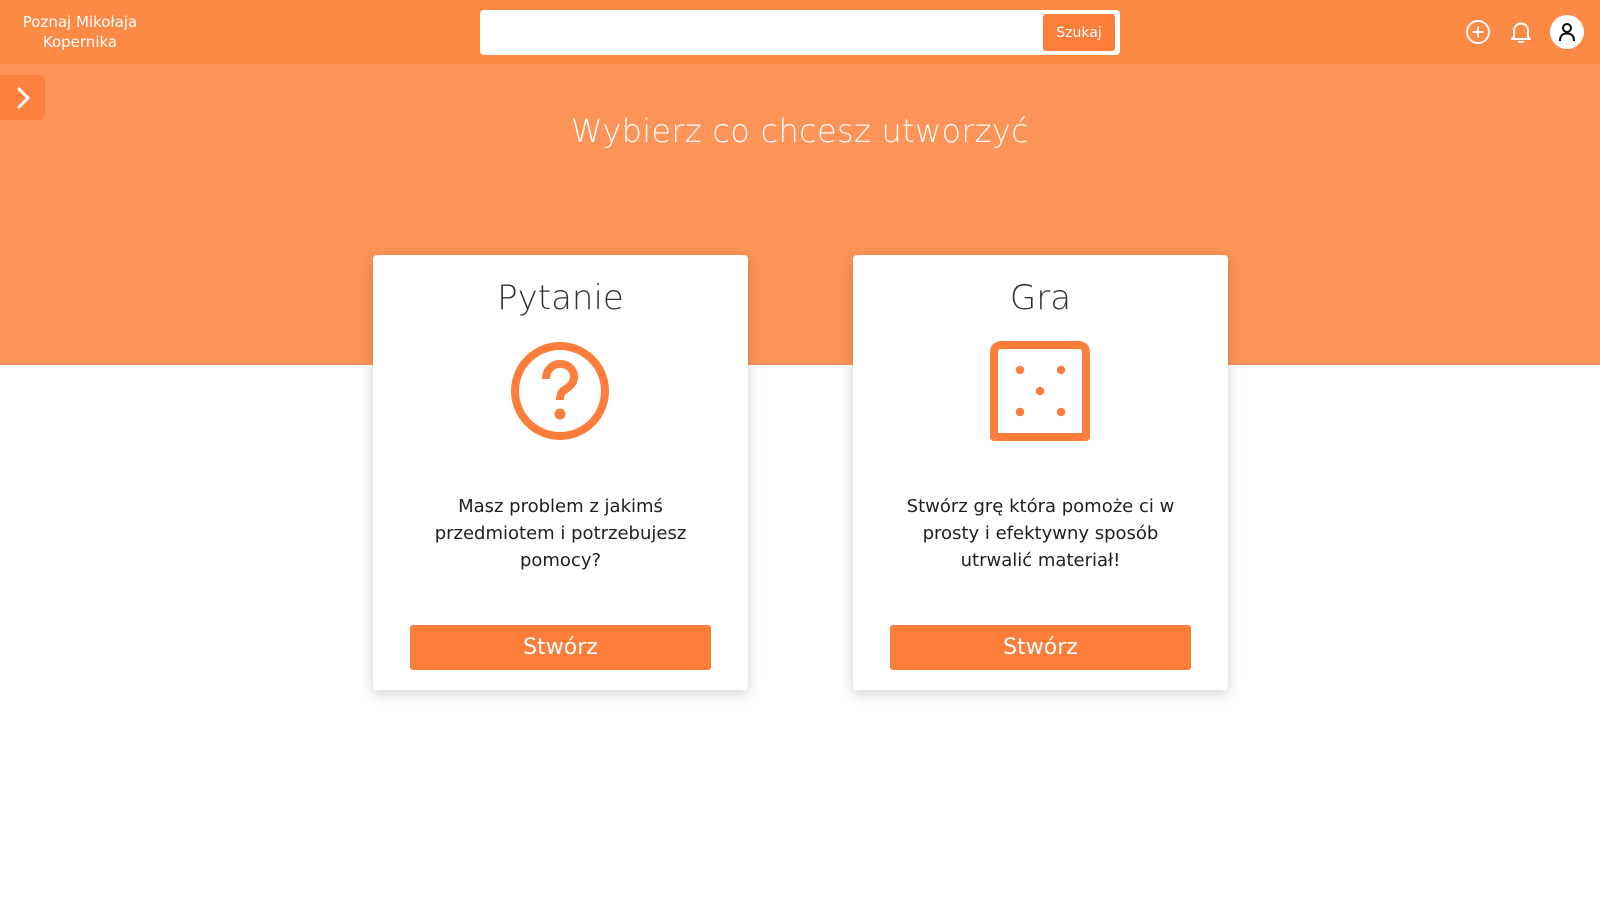  I want to click on bell-icon, so click(1521, 32).